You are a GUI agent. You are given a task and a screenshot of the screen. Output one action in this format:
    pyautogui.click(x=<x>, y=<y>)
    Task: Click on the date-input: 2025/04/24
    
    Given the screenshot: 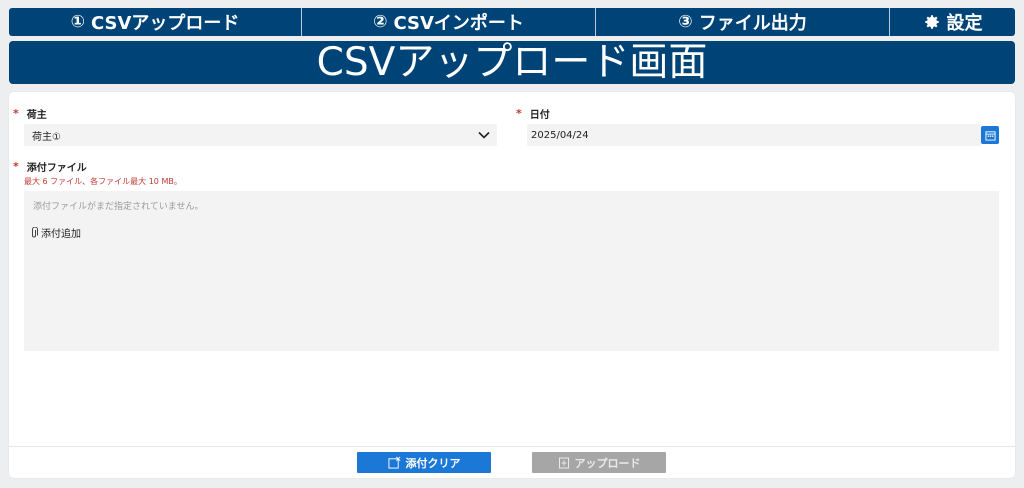 What is the action you would take?
    pyautogui.click(x=754, y=135)
    